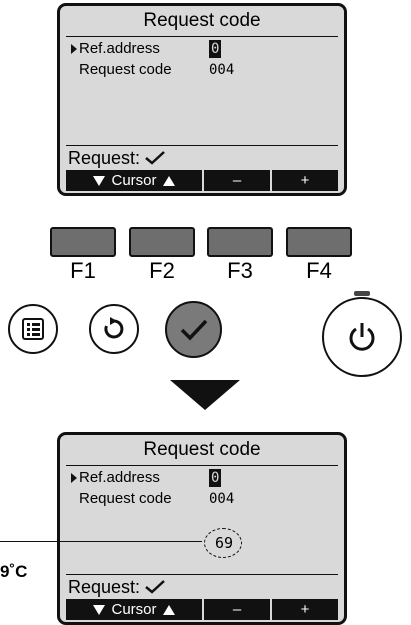 The height and width of the screenshot is (625, 411). I want to click on f1-button, so click(83, 242).